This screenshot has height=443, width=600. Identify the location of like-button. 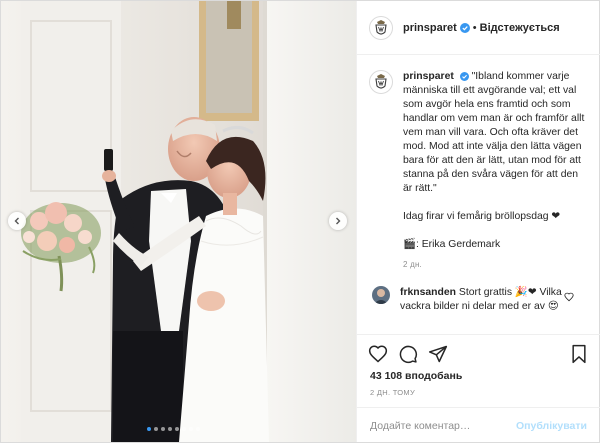
(378, 354).